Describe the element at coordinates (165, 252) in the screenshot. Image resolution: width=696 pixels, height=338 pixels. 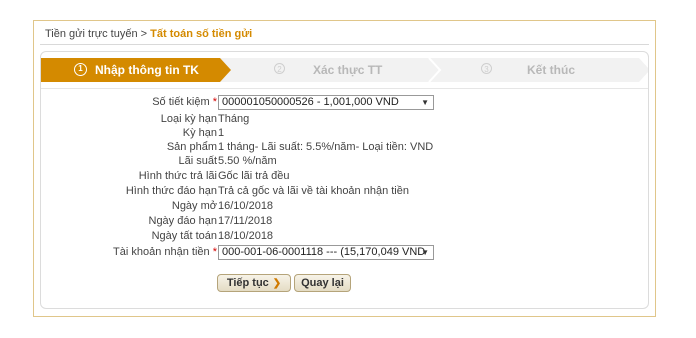
I see `tai-khoan-nhan-tien-label: Tài khoản nhận tiền *` at that location.